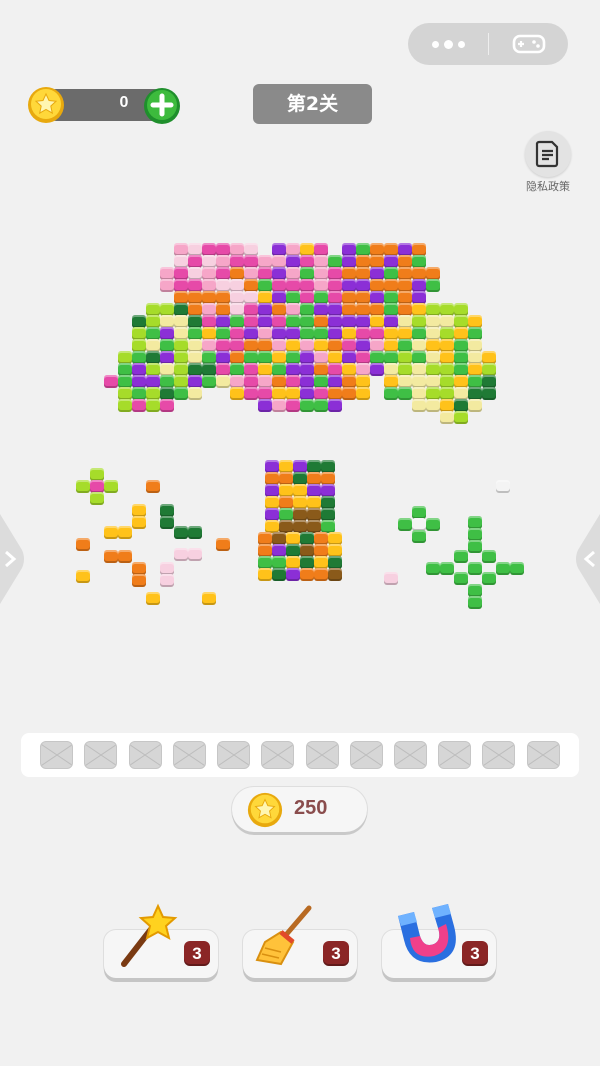 The height and width of the screenshot is (1066, 600). I want to click on coin-reward-badge: 250, so click(299, 809).